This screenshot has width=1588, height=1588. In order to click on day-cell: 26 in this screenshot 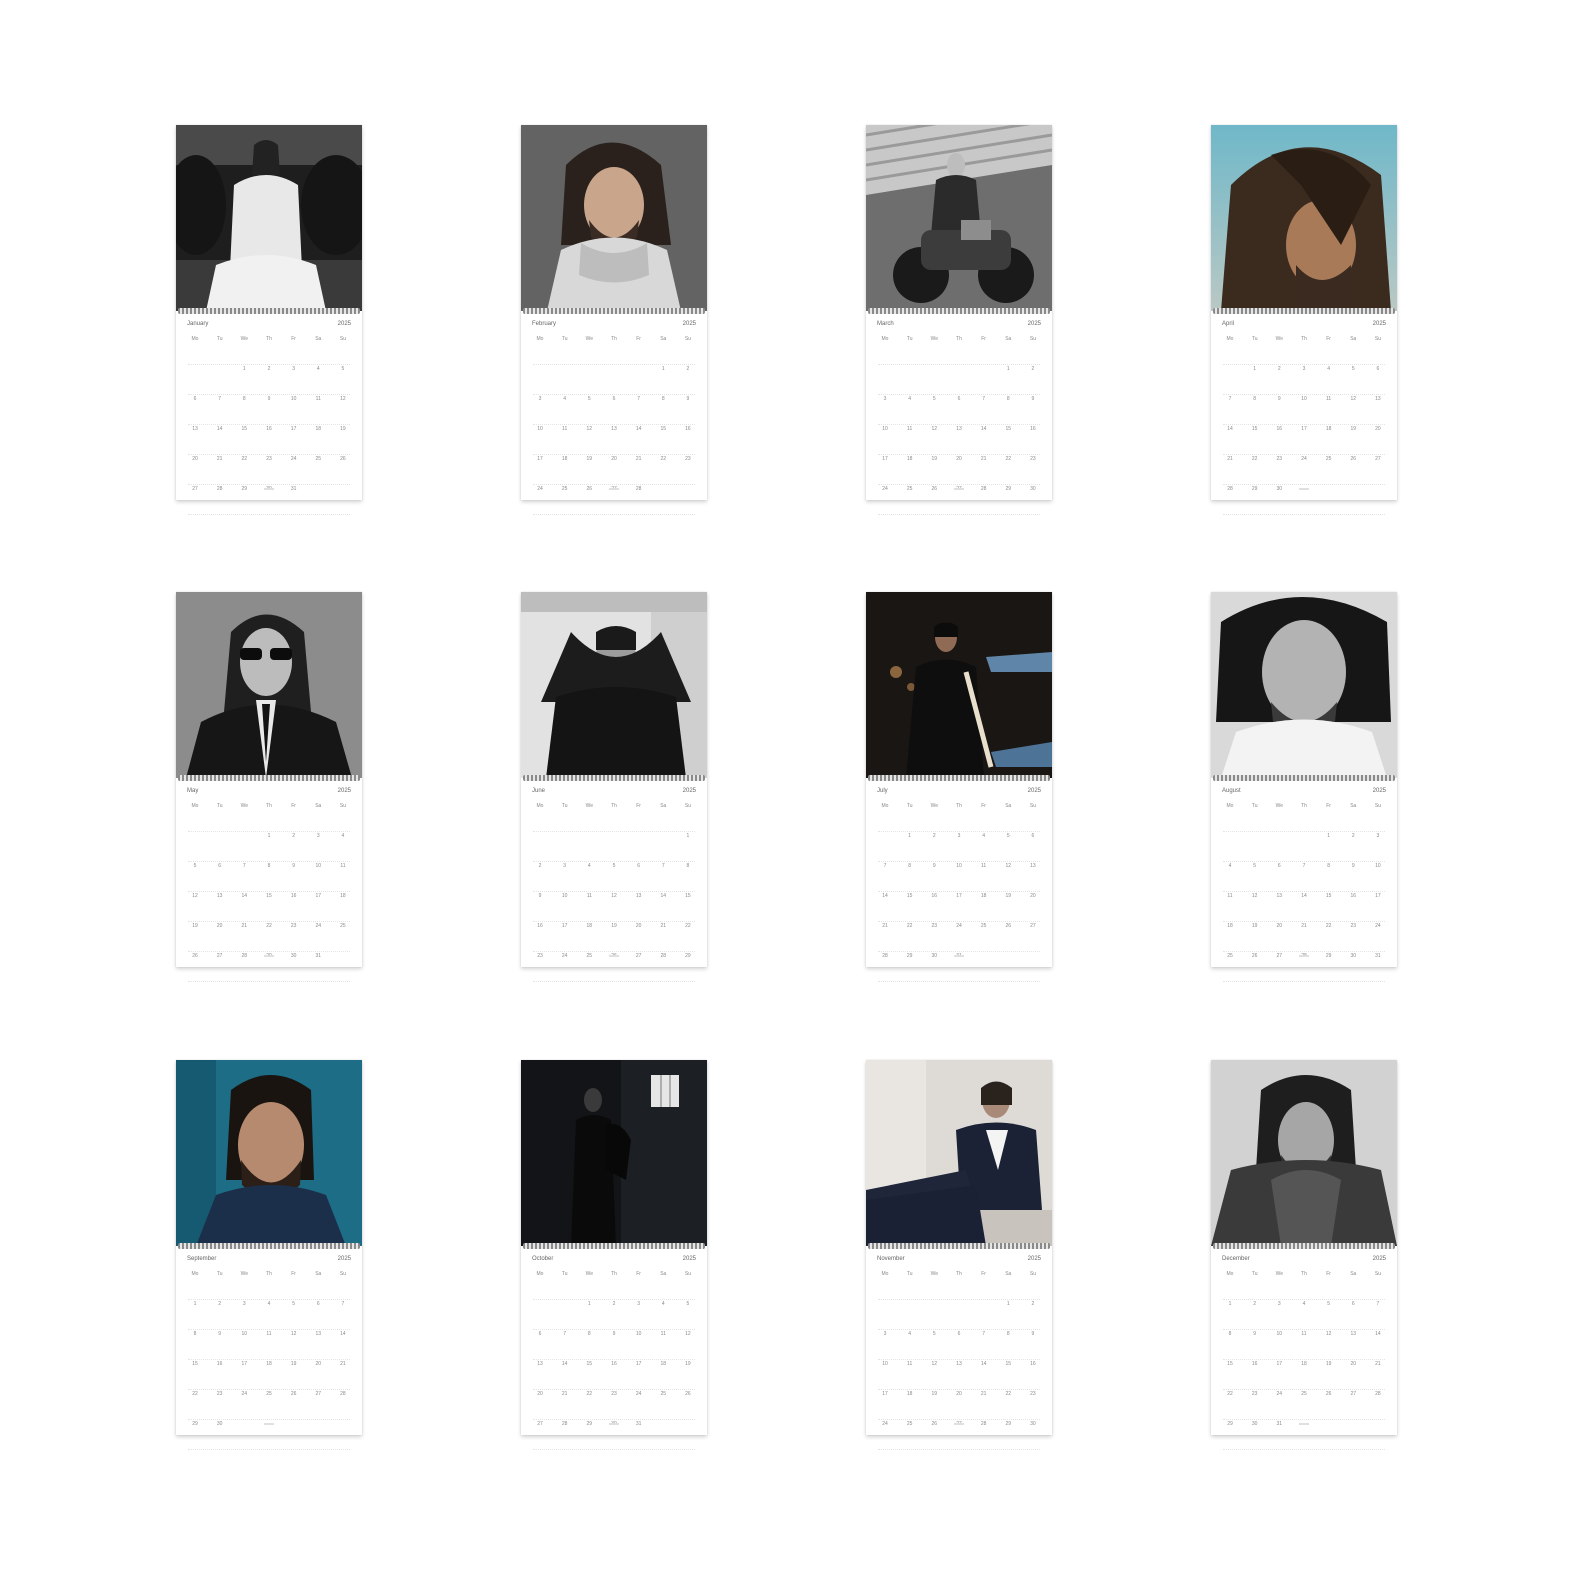, I will do `click(293, 1394)`.